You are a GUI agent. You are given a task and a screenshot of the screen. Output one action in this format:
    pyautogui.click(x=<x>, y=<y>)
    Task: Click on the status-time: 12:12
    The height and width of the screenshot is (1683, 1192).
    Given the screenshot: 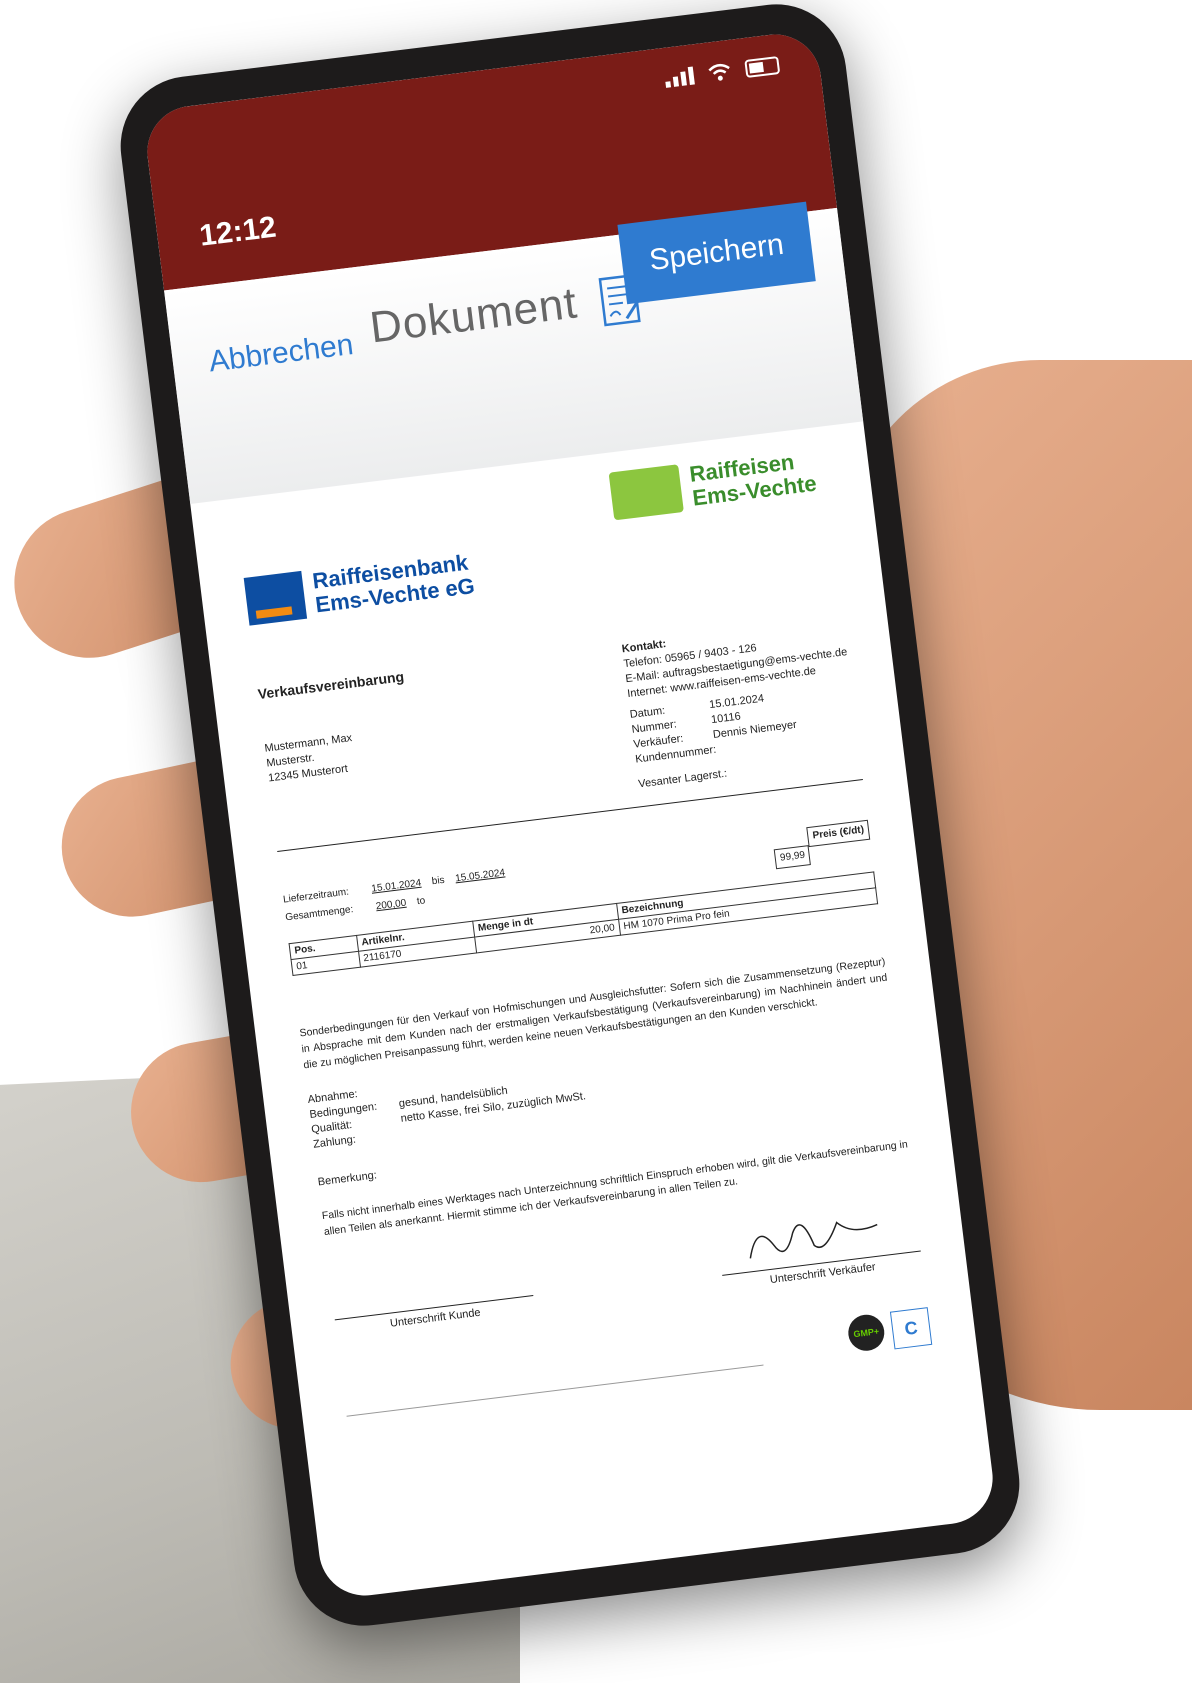 What is the action you would take?
    pyautogui.click(x=237, y=231)
    